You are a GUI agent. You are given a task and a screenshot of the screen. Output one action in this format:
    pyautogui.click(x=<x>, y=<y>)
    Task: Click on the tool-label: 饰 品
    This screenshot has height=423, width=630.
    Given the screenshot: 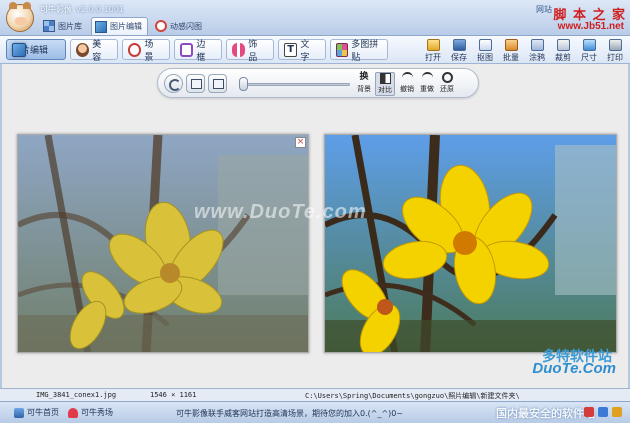 What is the action you would take?
    pyautogui.click(x=253, y=51)
    